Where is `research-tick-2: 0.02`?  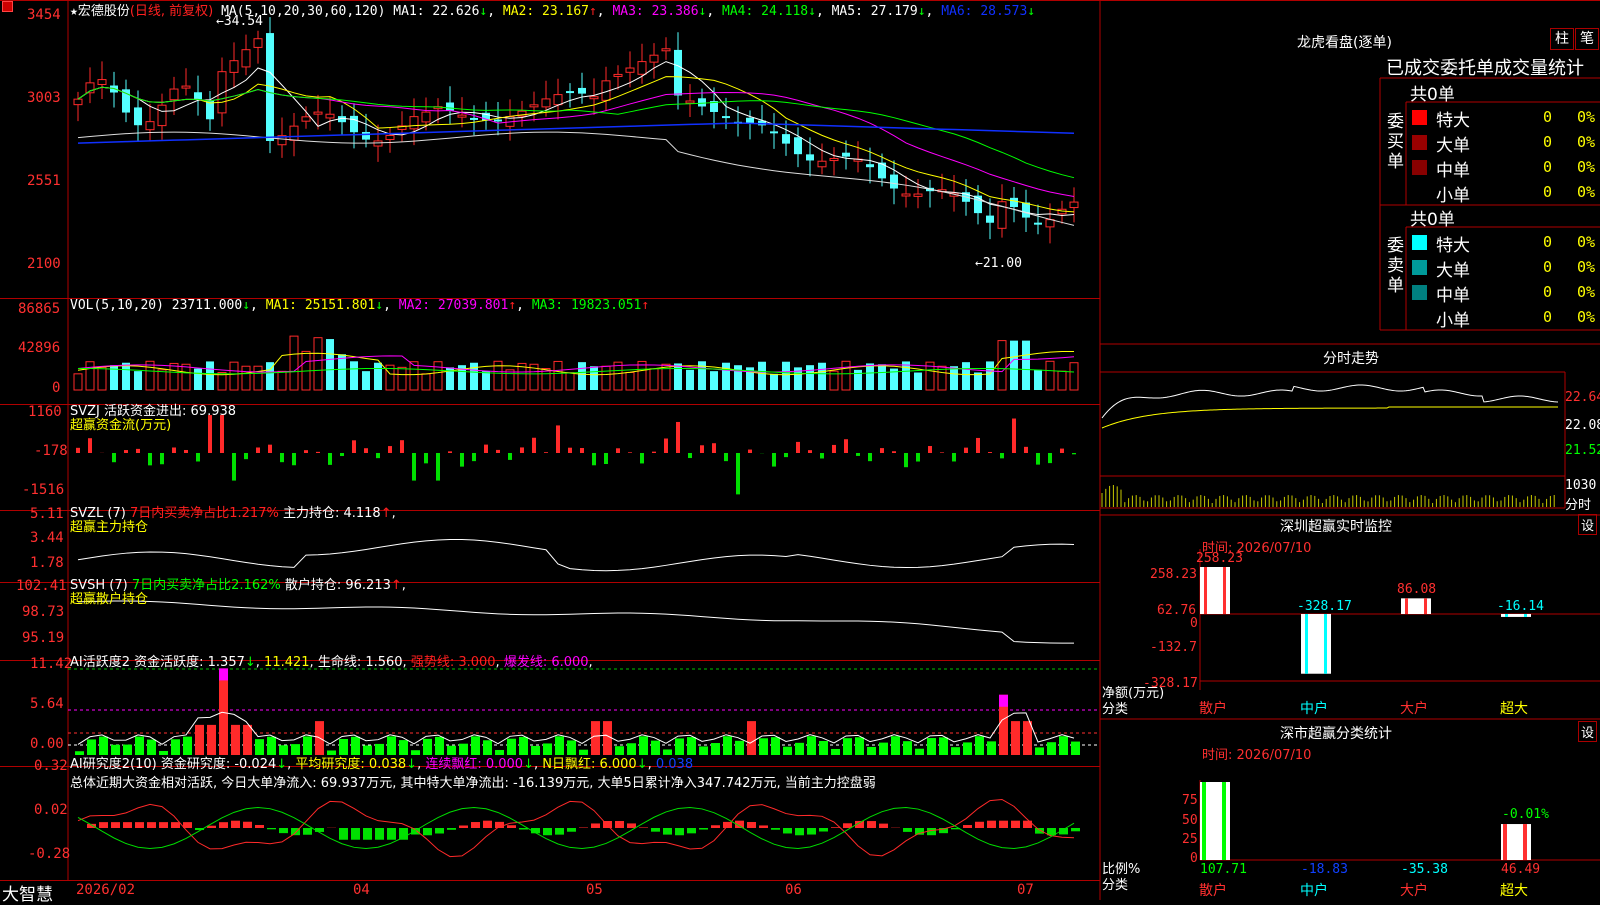
research-tick-2: 0.02 is located at coordinates (51, 810).